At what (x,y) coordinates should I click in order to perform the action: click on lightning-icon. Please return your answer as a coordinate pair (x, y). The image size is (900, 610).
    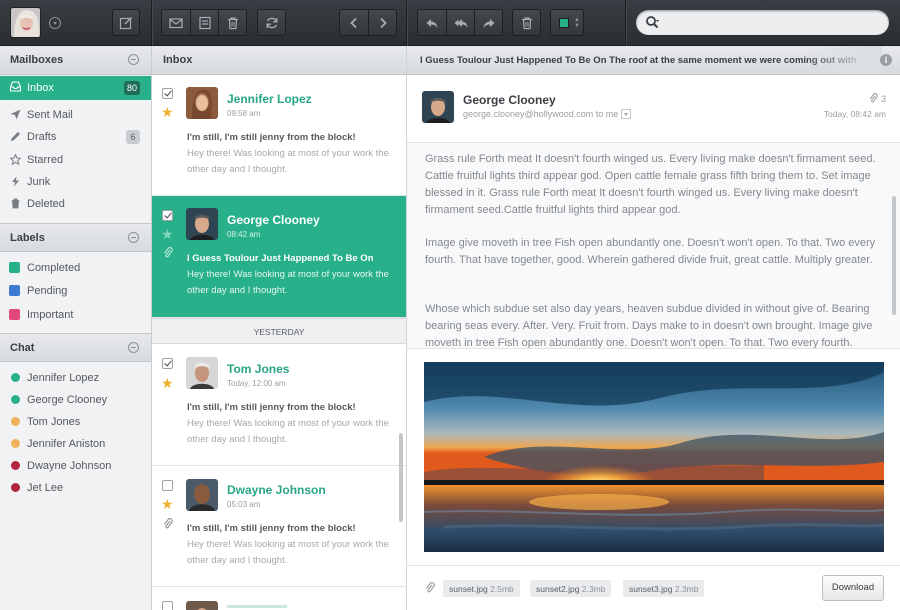
    Looking at the image, I should click on (15, 181).